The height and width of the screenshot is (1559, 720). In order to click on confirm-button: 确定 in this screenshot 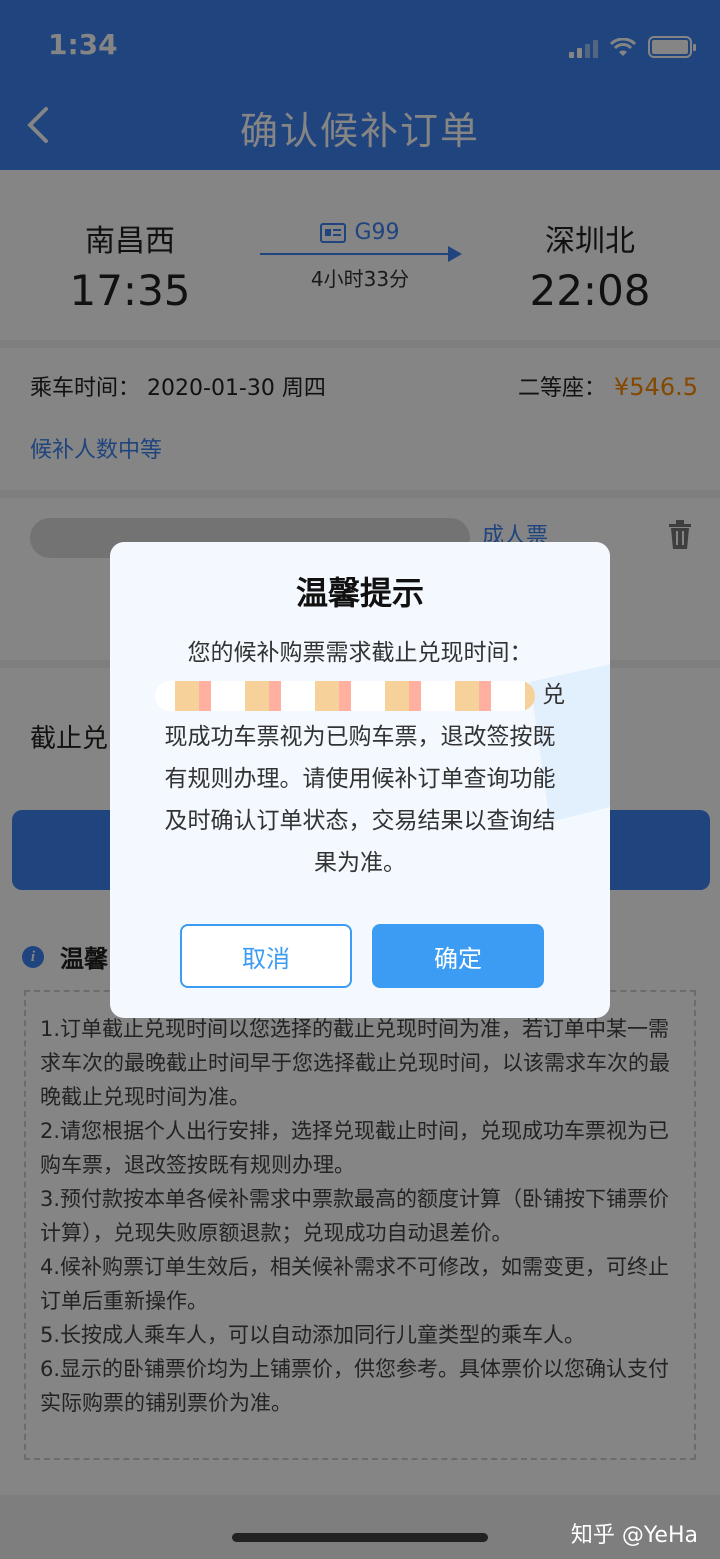, I will do `click(458, 956)`.